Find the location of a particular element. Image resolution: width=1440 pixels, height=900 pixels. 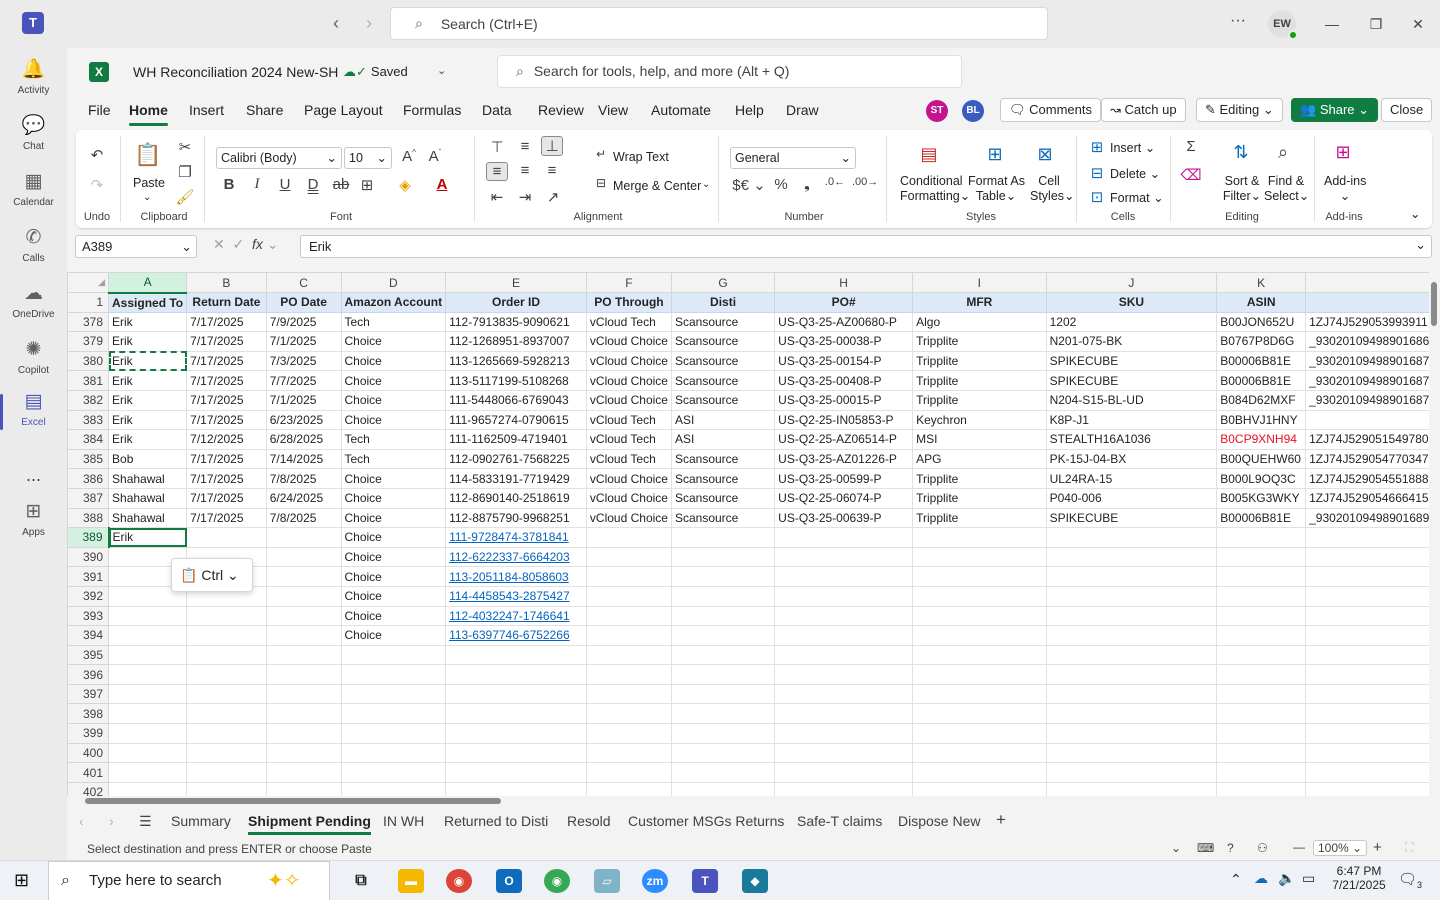

cell: 7/1/2025 is located at coordinates (303, 341).